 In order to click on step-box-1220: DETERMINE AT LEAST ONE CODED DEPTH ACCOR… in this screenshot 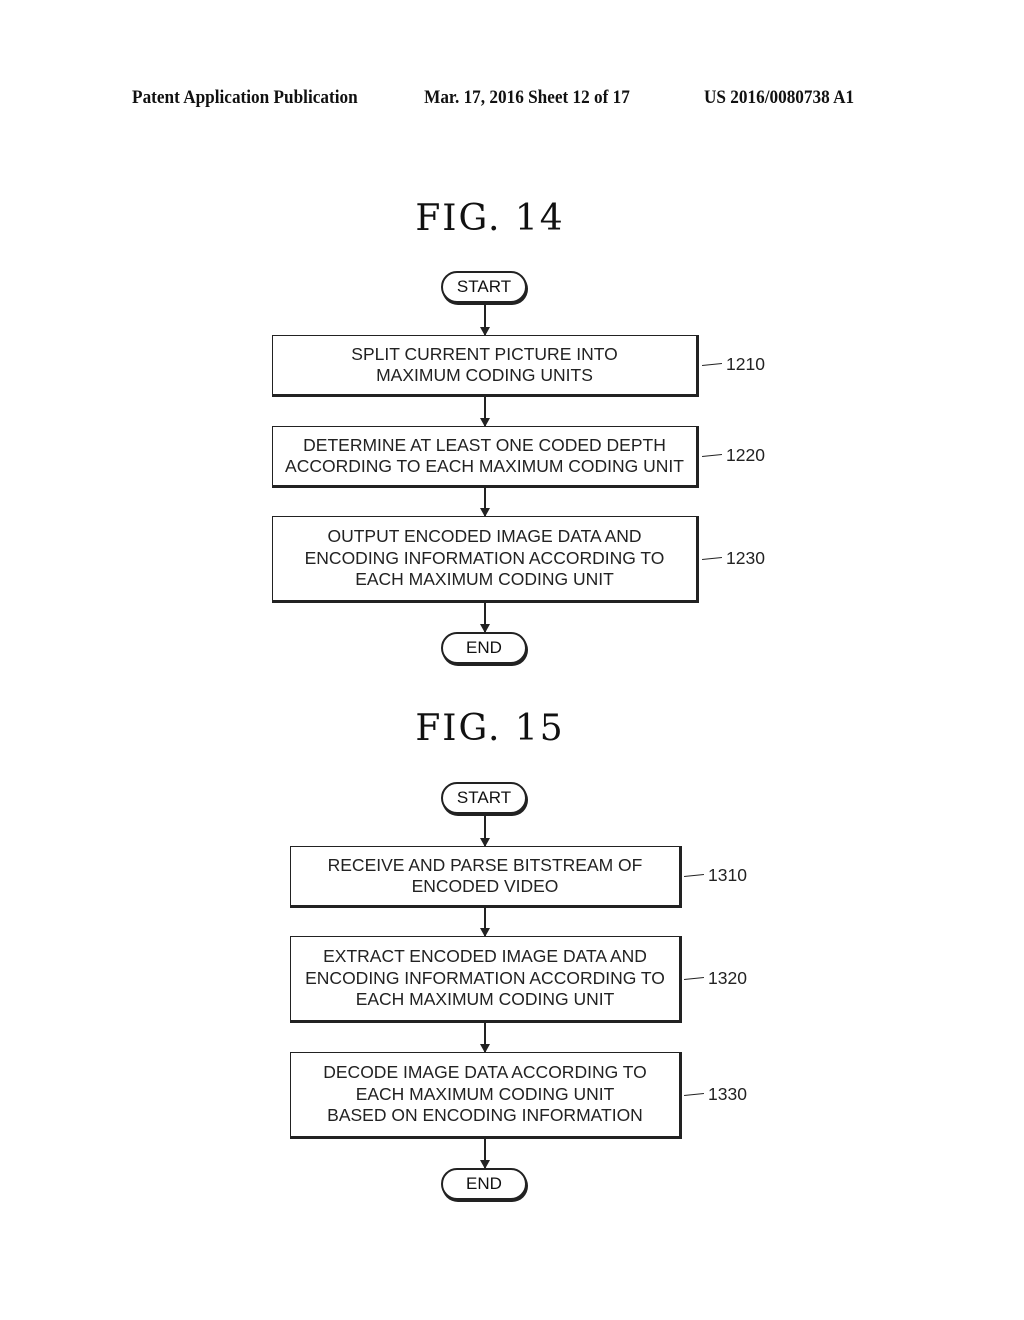, I will do `click(485, 457)`.